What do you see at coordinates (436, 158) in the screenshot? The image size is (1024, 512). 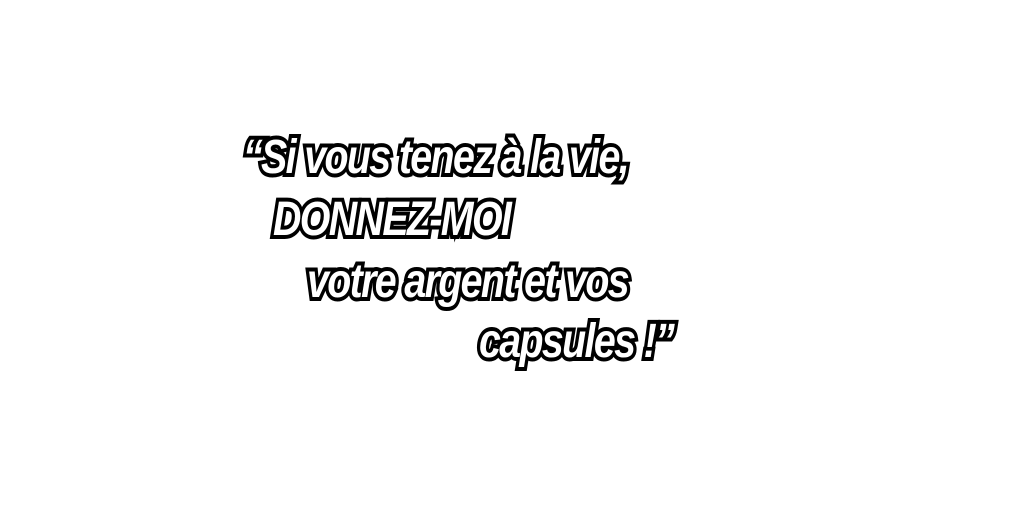 I see `quote-line-1: “Si vous tenez à la vie,` at bounding box center [436, 158].